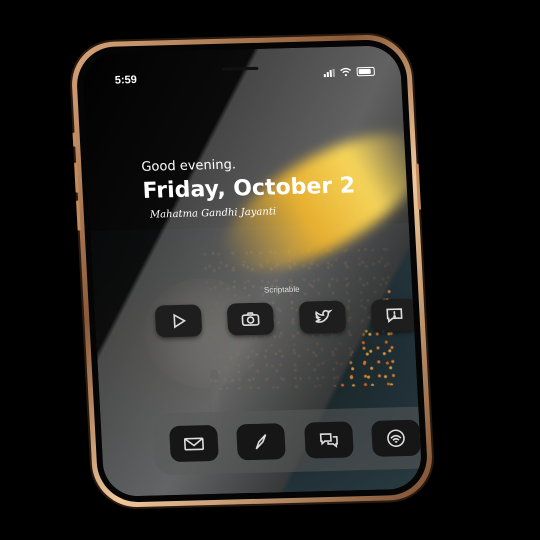  What do you see at coordinates (286, 318) in the screenshot?
I see `app-row` at bounding box center [286, 318].